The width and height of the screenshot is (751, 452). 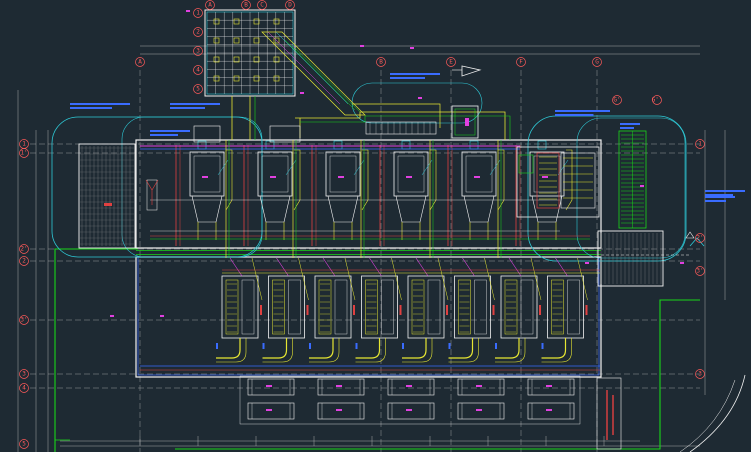 I want to click on duct-header, so click(x=401, y=128).